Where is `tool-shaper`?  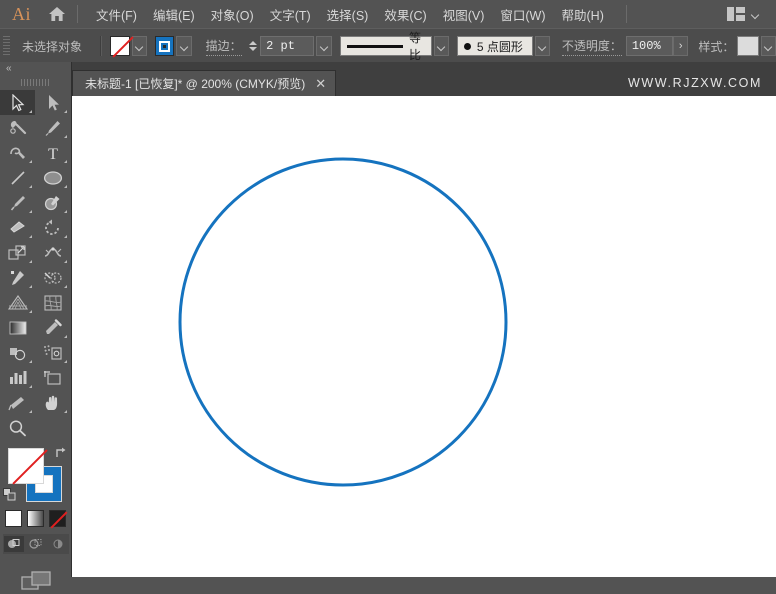
tool-shaper is located at coordinates (52, 202).